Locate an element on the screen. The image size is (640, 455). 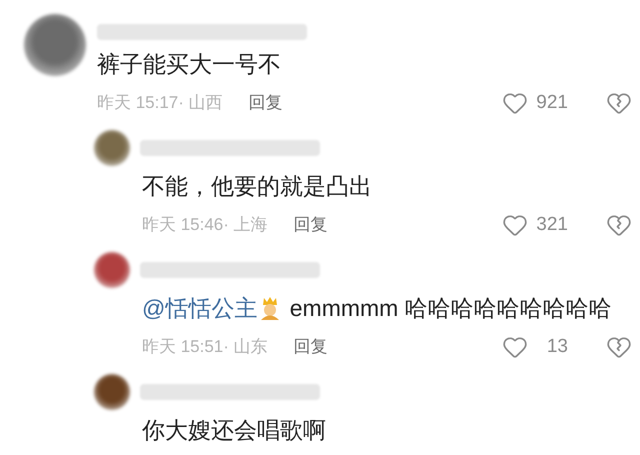
crown-figure-icon is located at coordinates (270, 308).